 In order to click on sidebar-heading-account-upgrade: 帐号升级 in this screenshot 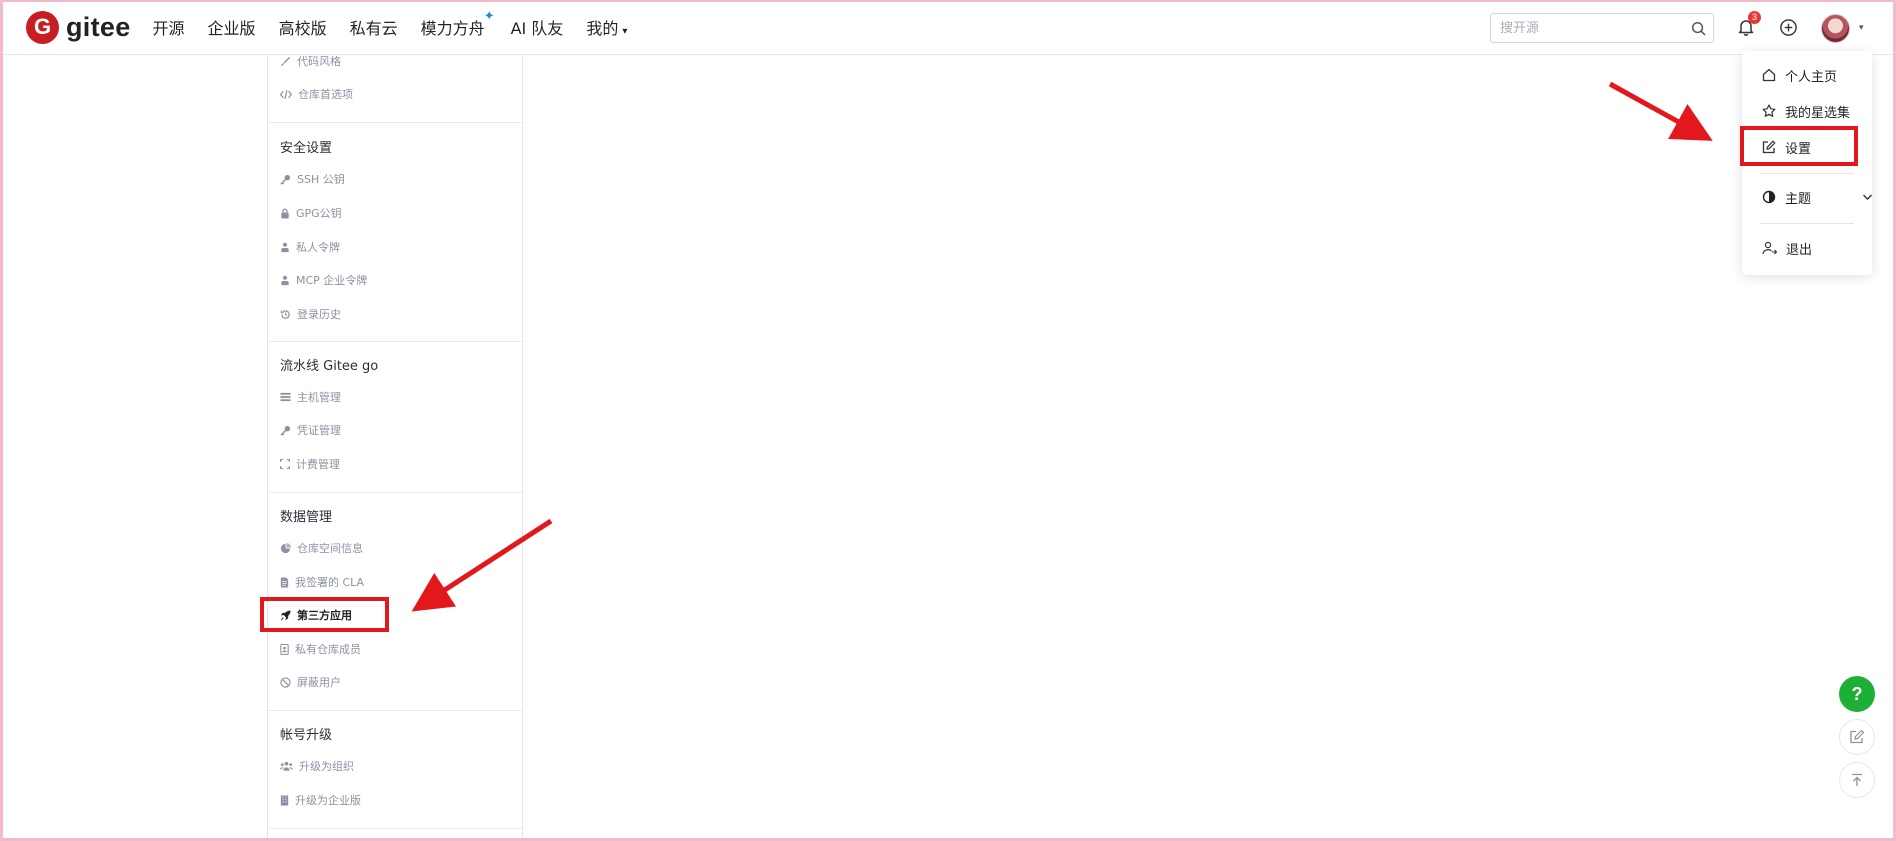, I will do `click(306, 735)`.